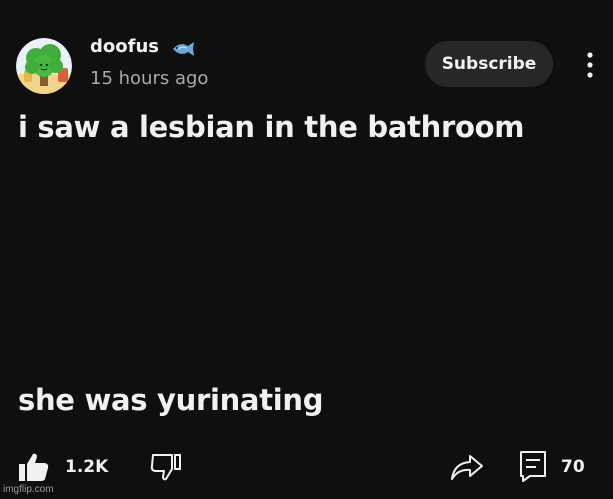 The image size is (613, 499). I want to click on author-name: doofus, so click(124, 46).